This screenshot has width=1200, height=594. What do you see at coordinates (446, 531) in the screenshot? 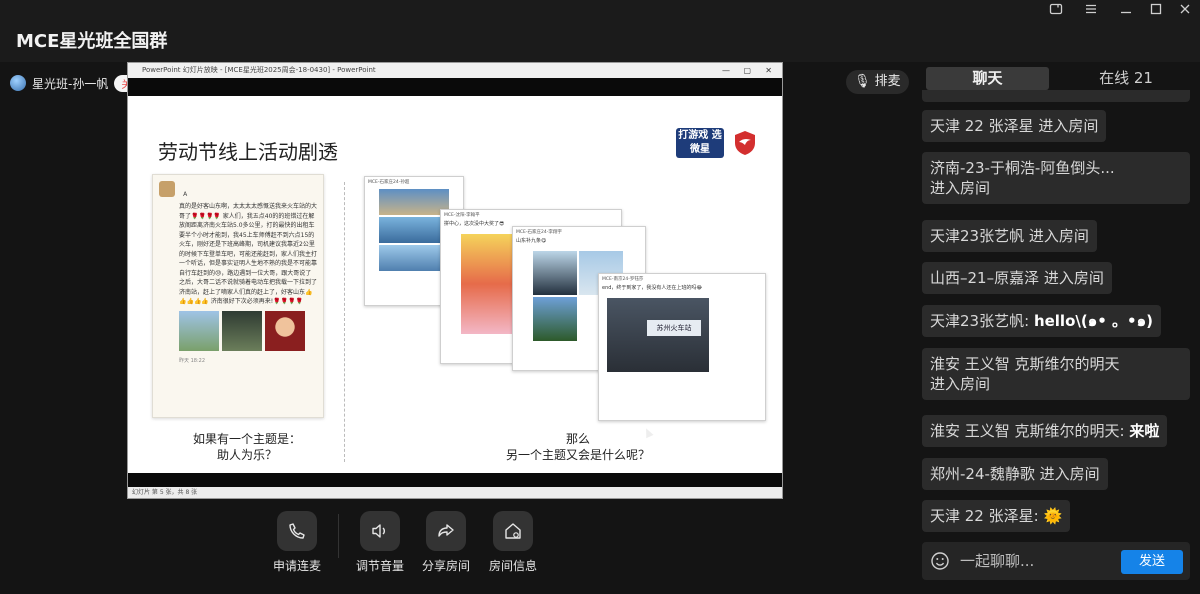
I see `share-icon` at bounding box center [446, 531].